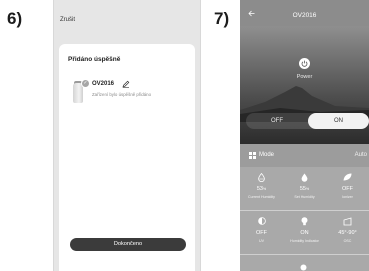 This screenshot has width=369, height=271. I want to click on header-bar: OV2016, so click(304, 13).